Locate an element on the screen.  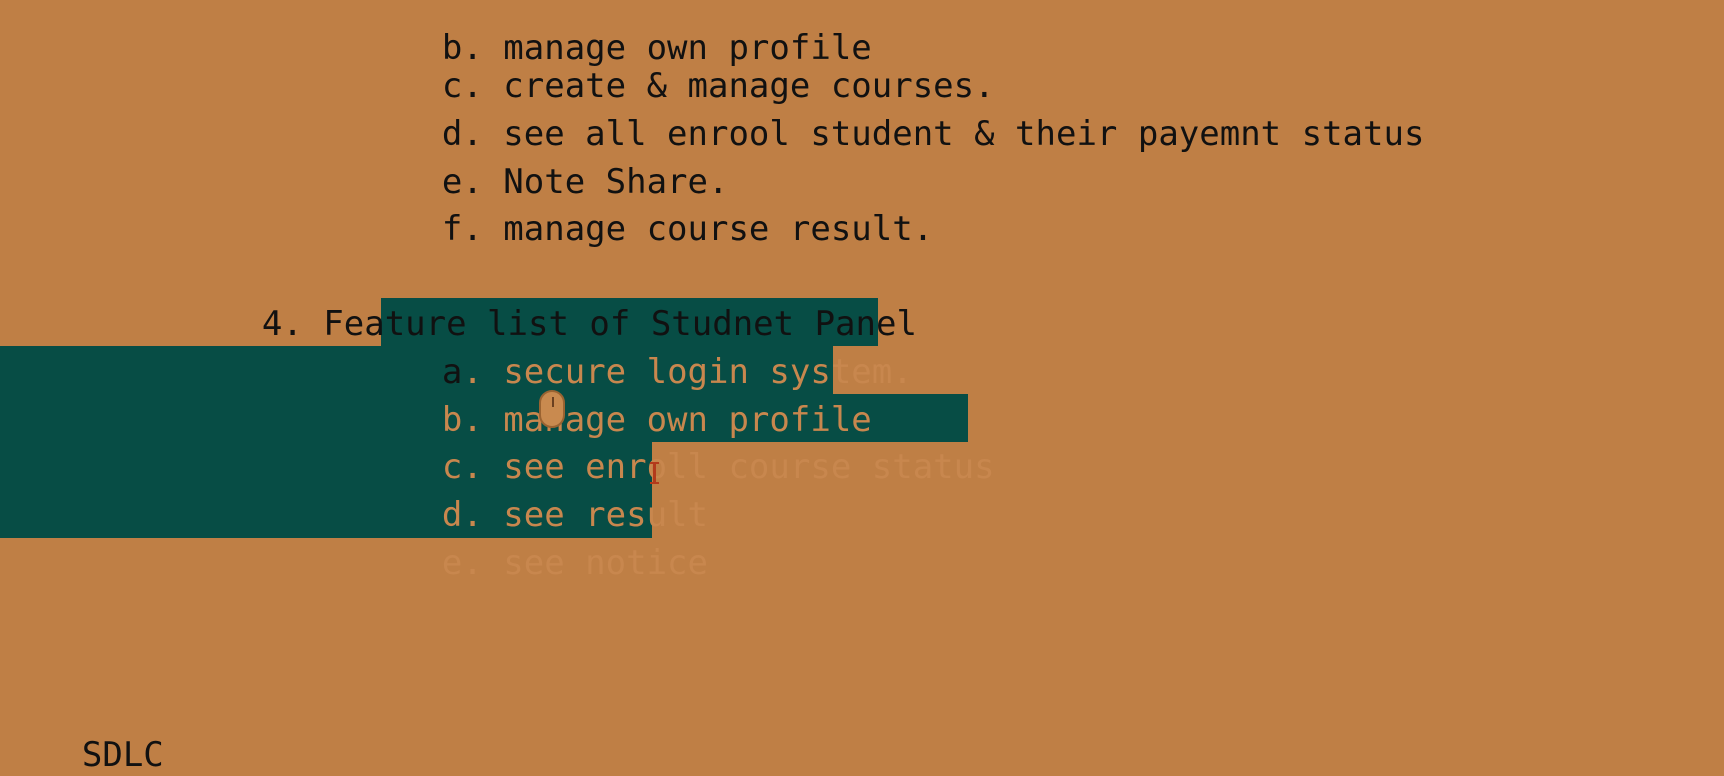
line-text: SDLC is located at coordinates (122, 755).